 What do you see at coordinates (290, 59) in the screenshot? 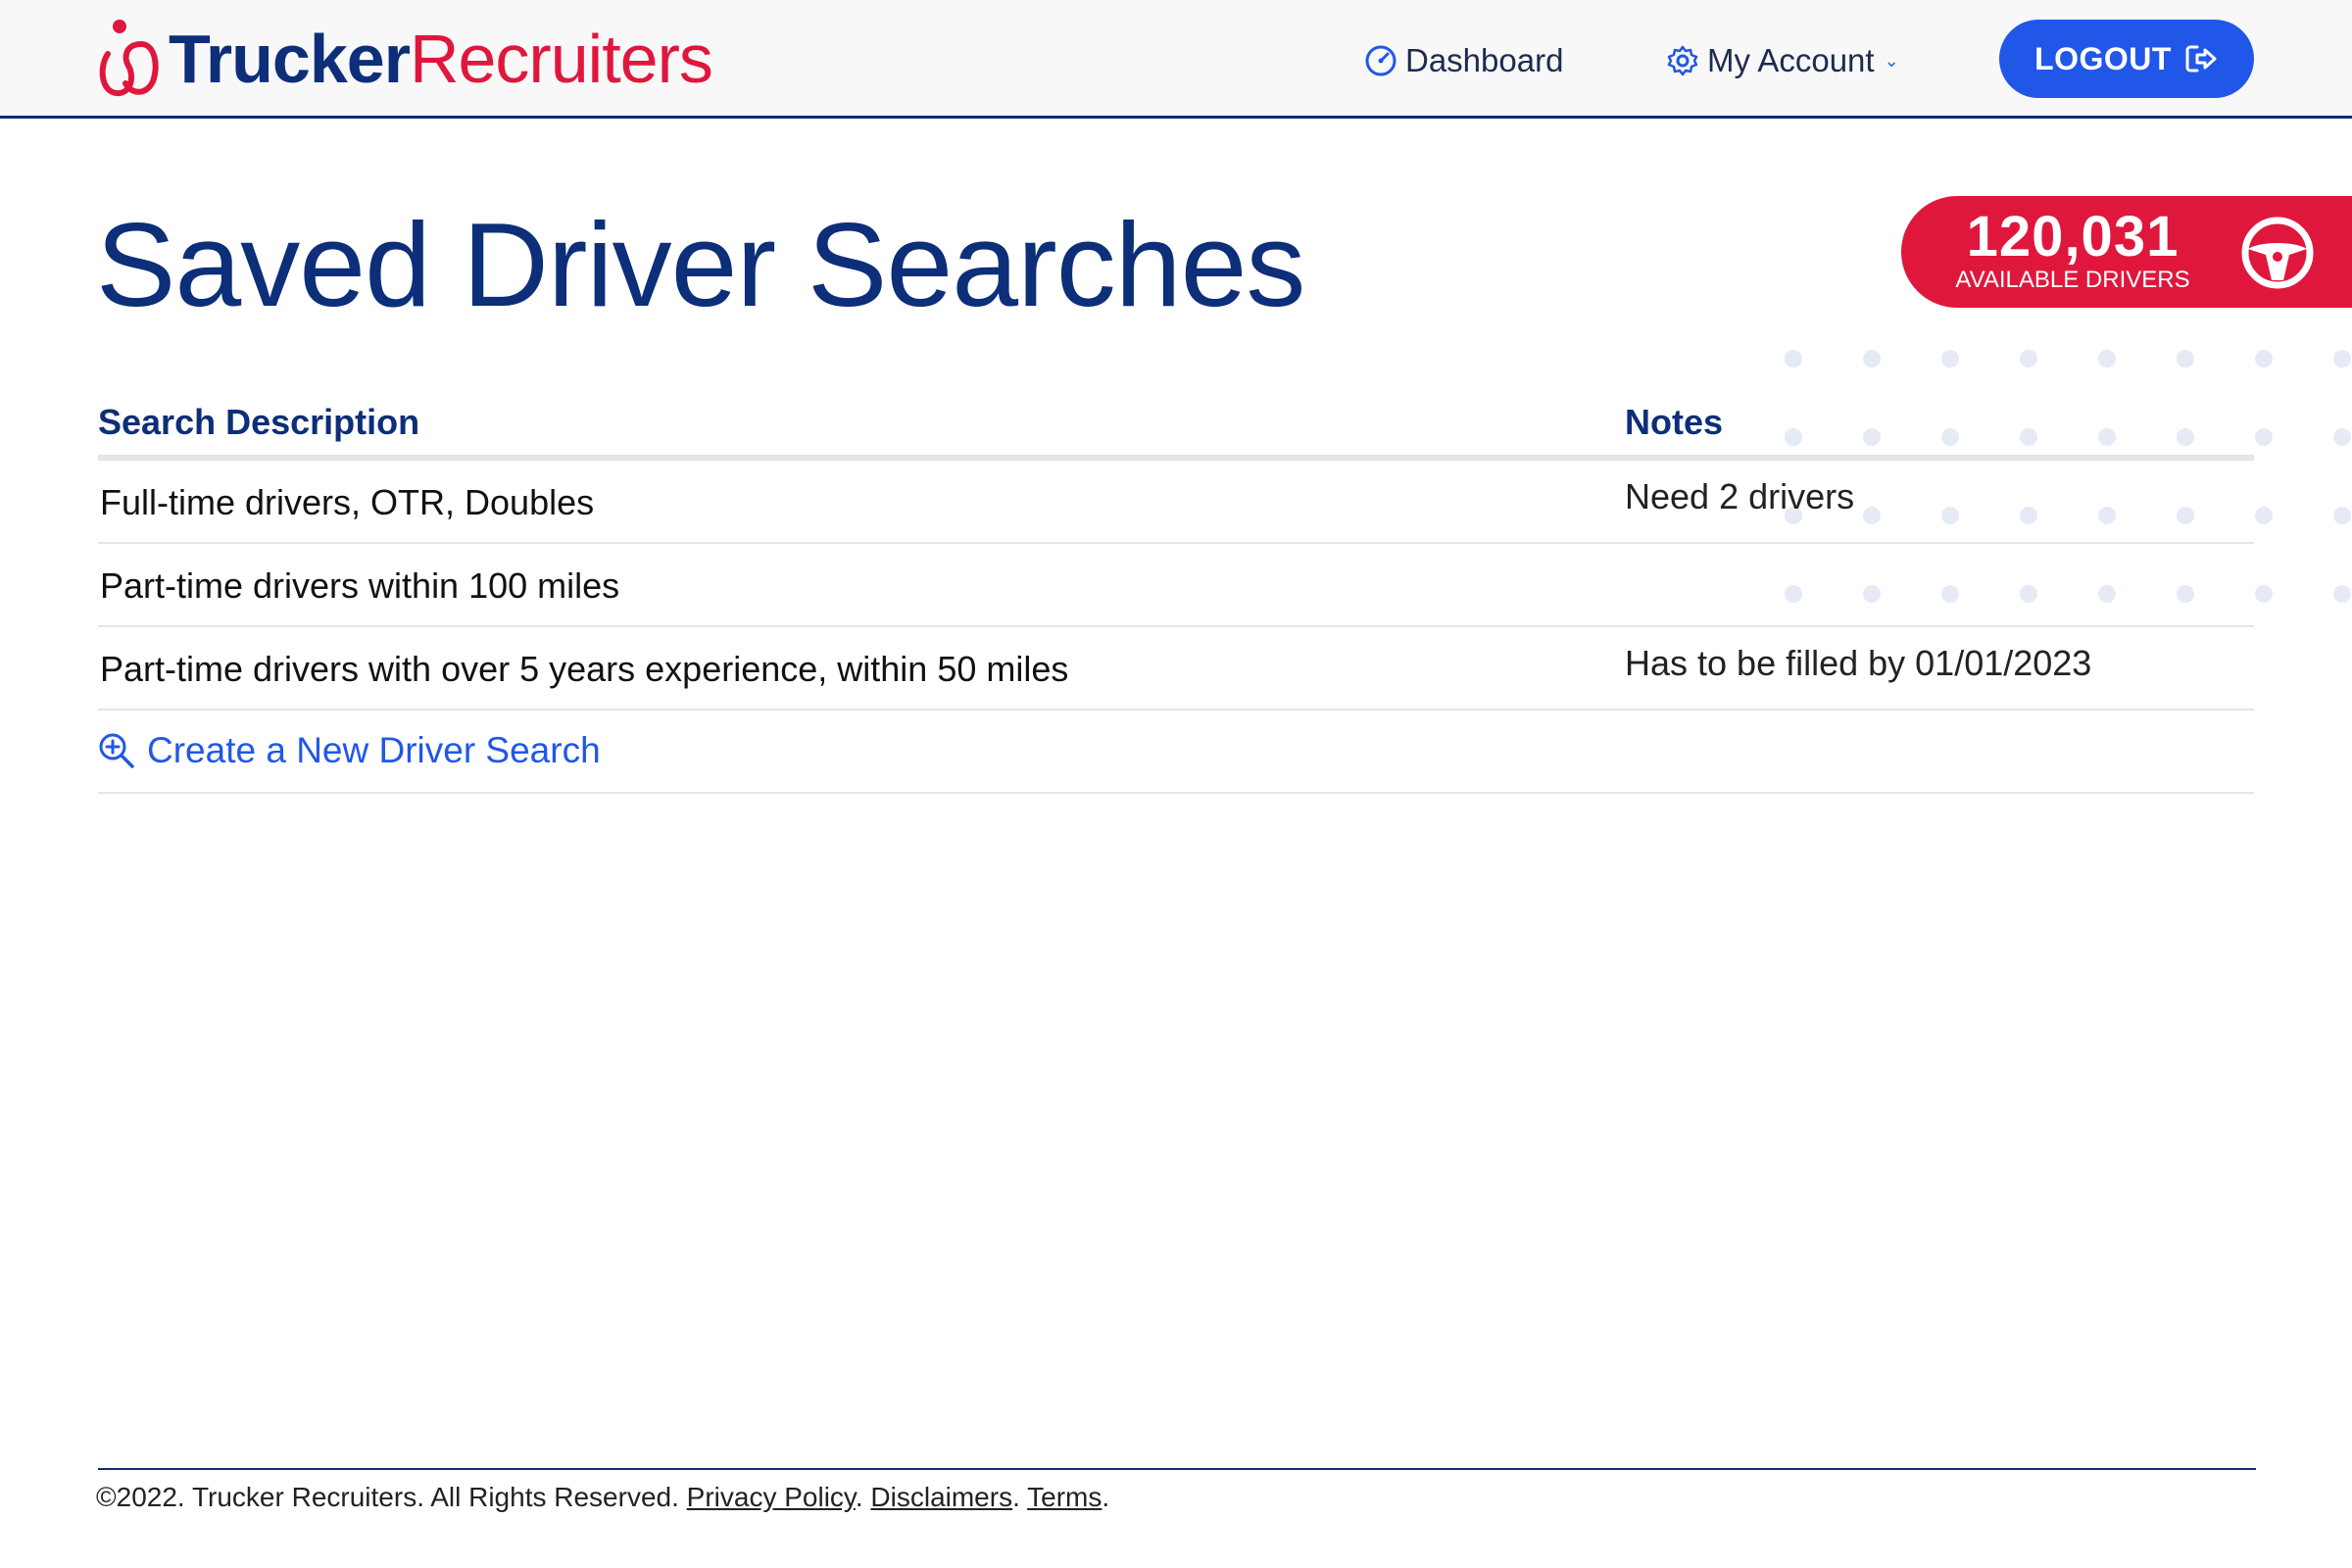
I see `logo-text-trucker: Trucker` at bounding box center [290, 59].